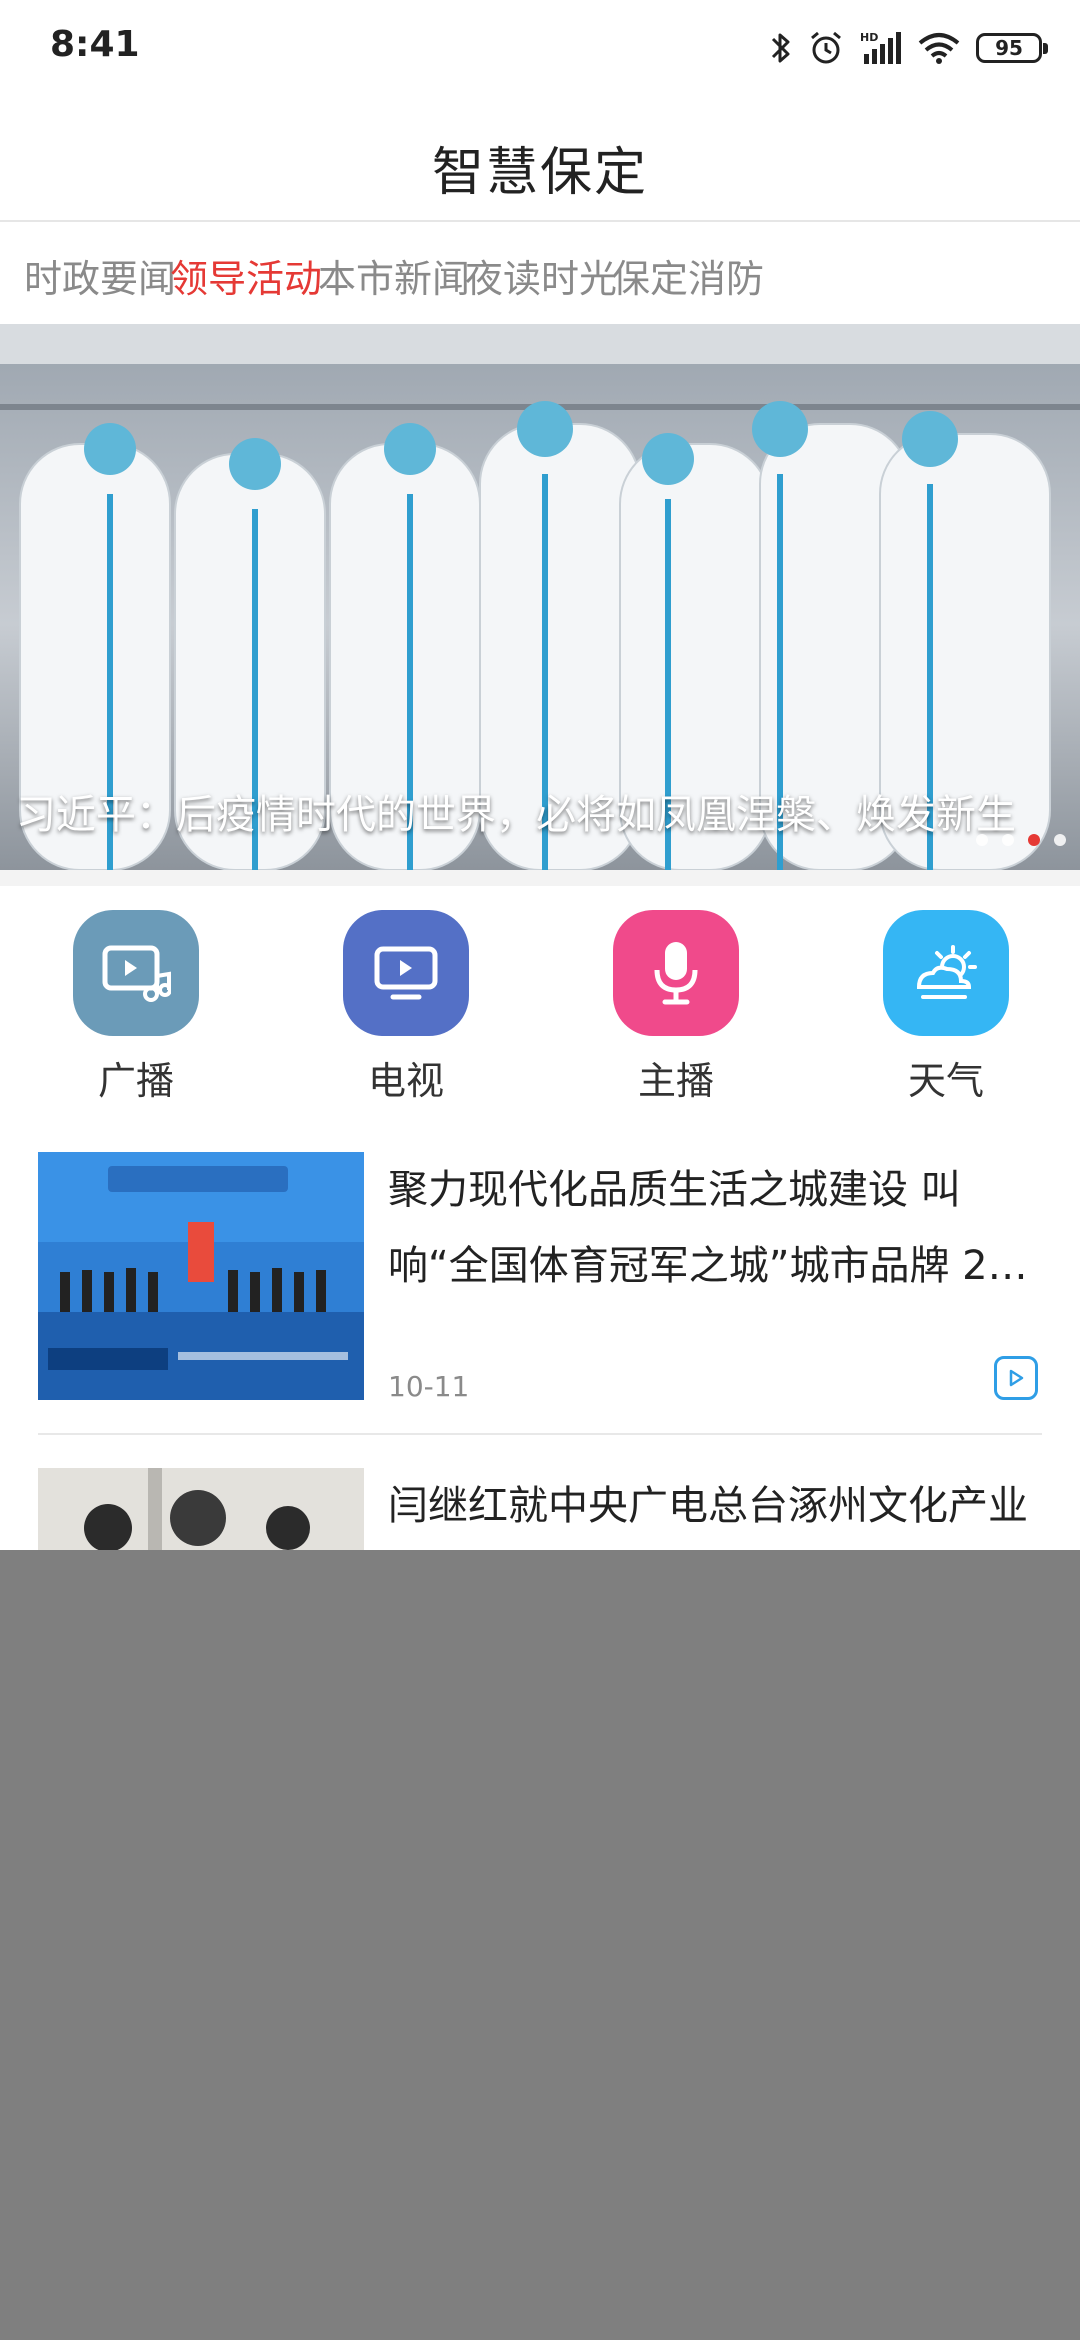 The image size is (1080, 2340). I want to click on tab-night-reading: 夜读时光, so click(541, 275).